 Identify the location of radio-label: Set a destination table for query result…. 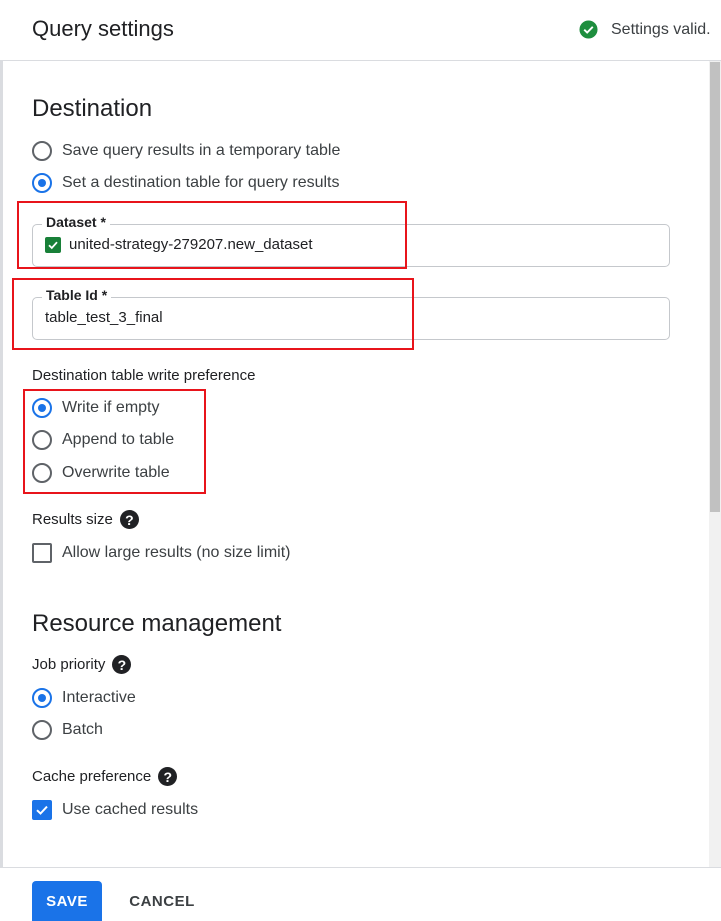
(201, 182).